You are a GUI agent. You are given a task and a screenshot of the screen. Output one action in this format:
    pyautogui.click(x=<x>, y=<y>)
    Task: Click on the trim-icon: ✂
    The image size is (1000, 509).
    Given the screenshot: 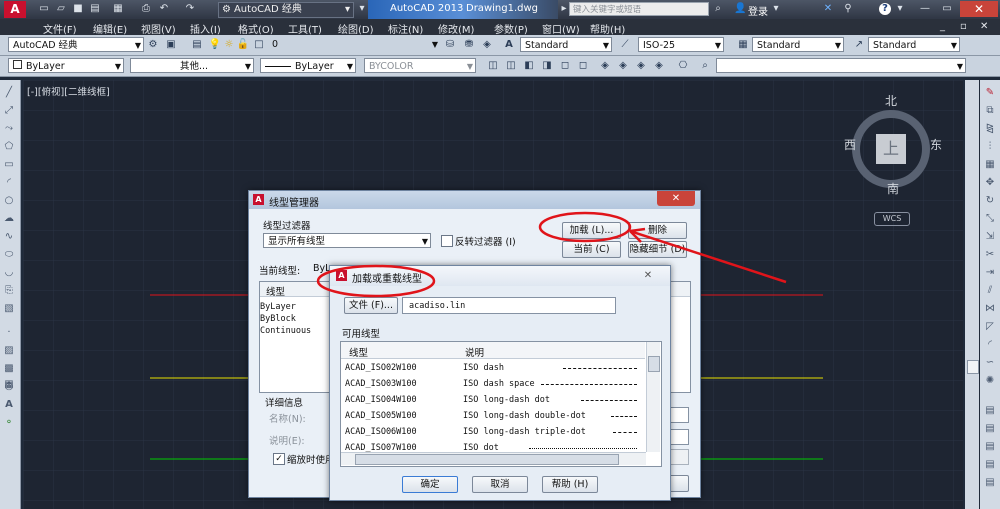 What is the action you would take?
    pyautogui.click(x=990, y=255)
    